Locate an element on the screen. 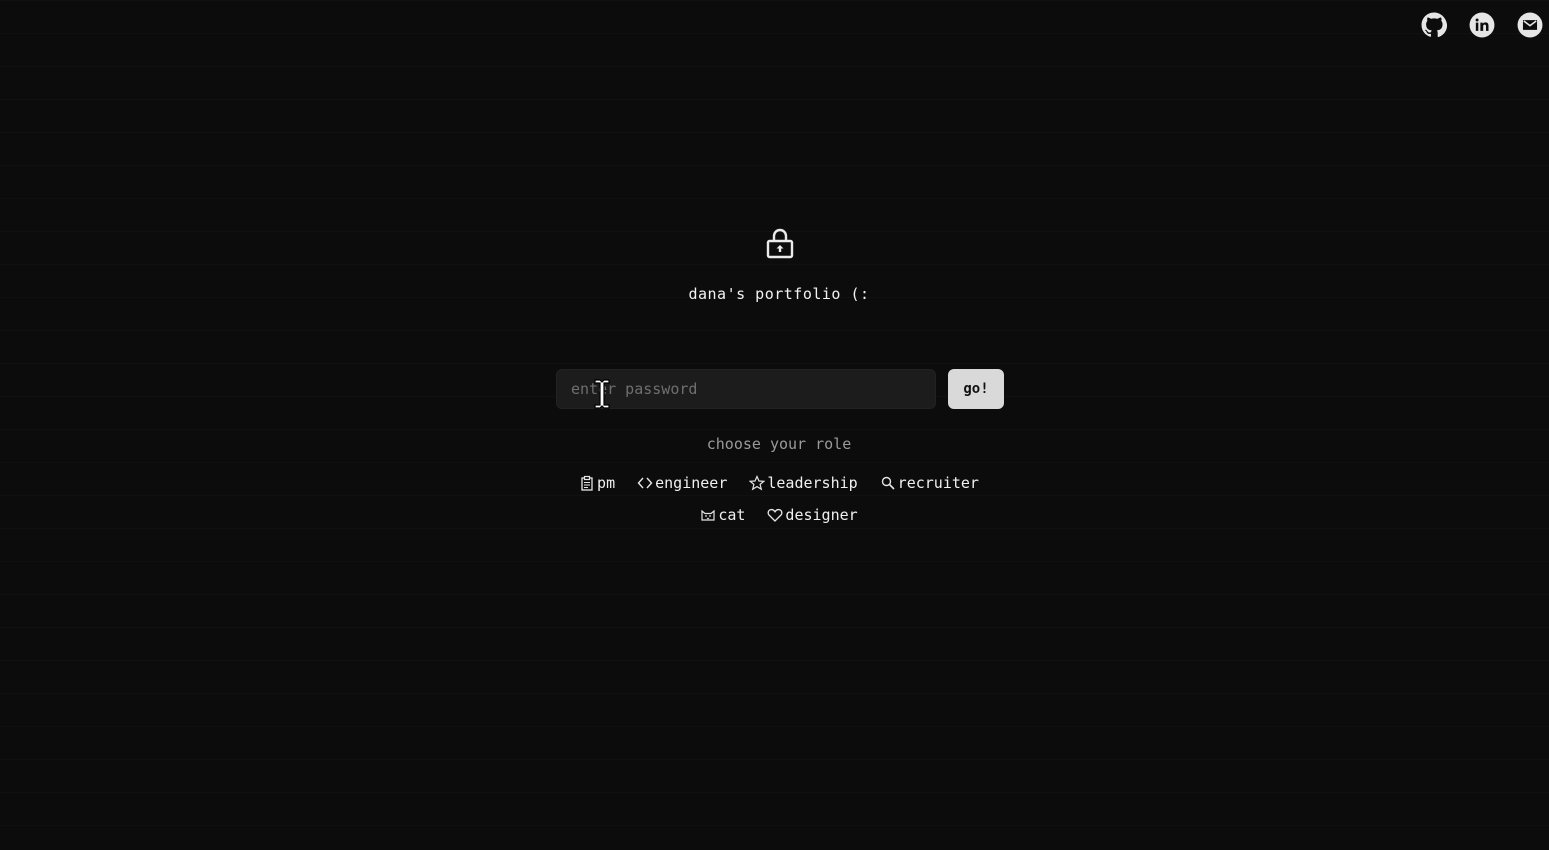  heart-icon is located at coordinates (775, 515).